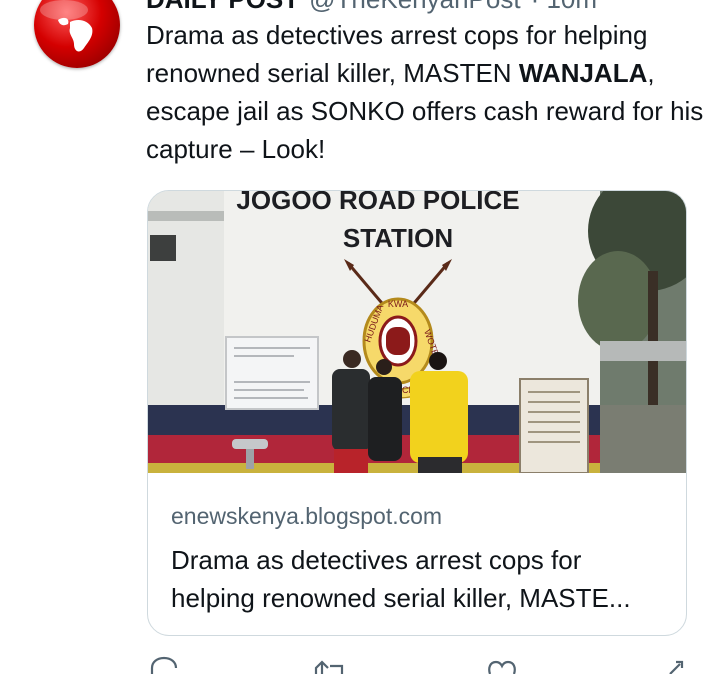 This screenshot has width=719, height=674. What do you see at coordinates (398, 304) in the screenshot?
I see `emblem-text-top: KWA` at bounding box center [398, 304].